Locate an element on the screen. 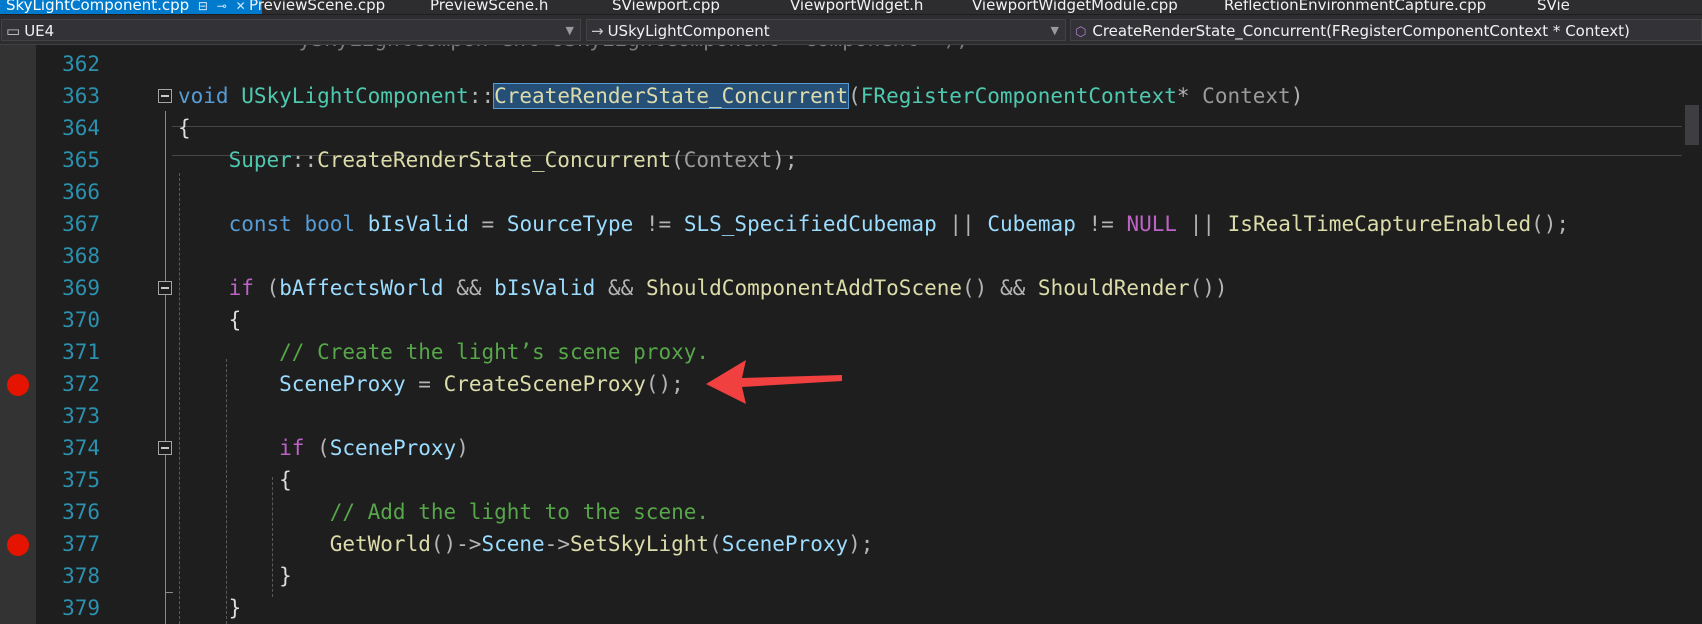 Image resolution: width=1702 pixels, height=624 pixels. tab-label: ViewportWidget.h is located at coordinates (857, 7).